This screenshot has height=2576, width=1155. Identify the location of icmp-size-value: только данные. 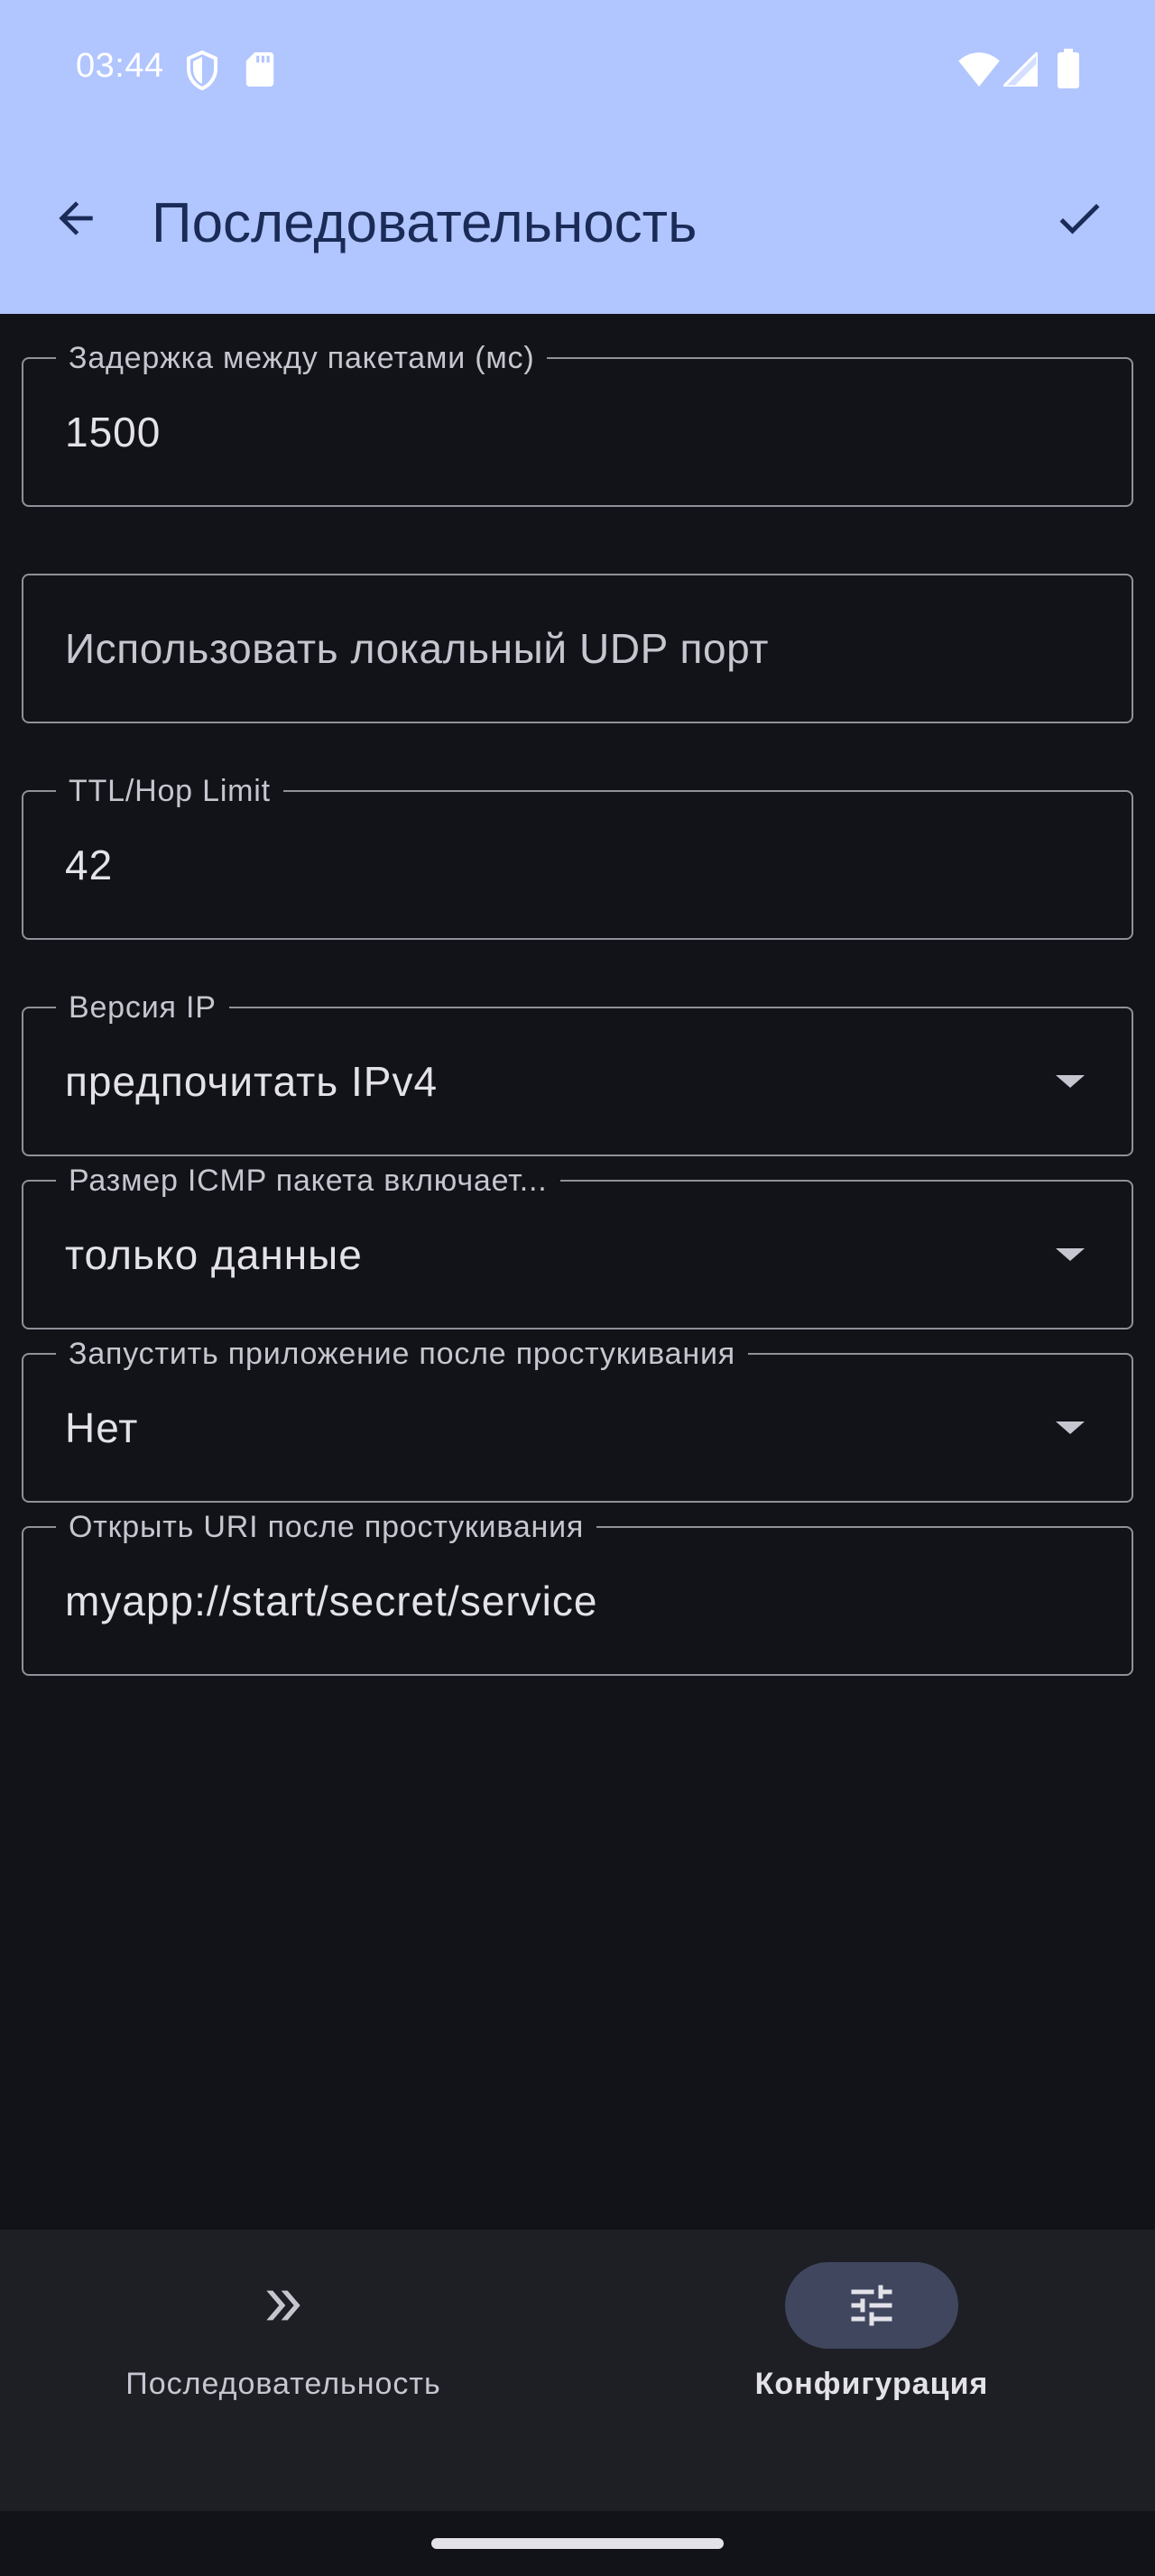
(214, 1254).